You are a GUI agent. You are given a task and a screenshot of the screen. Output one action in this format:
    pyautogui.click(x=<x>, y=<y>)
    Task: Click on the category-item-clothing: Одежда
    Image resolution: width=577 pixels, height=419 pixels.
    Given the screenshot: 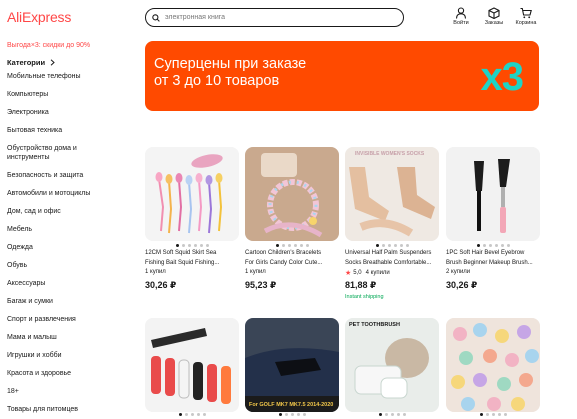 What is the action you would take?
    pyautogui.click(x=66, y=247)
    